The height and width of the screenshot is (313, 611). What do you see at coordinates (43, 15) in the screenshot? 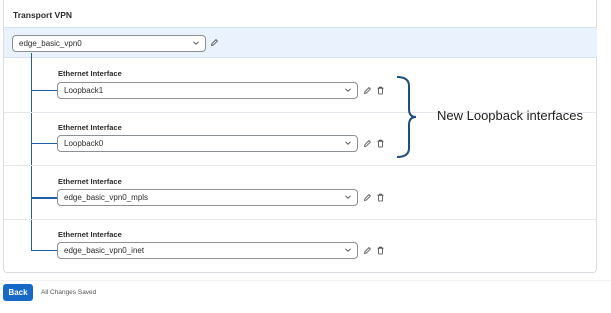
I see `section-title: Transport VPN` at bounding box center [43, 15].